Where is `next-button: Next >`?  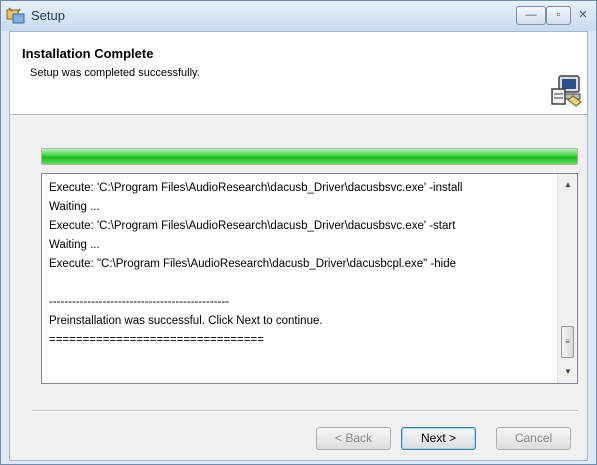 next-button: Next > is located at coordinates (438, 438).